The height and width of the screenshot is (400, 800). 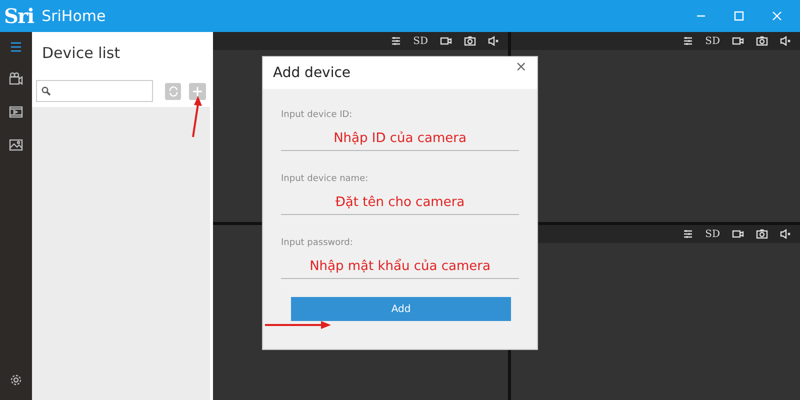 I want to click on input-field: Đặt tên cho camera, so click(x=400, y=202).